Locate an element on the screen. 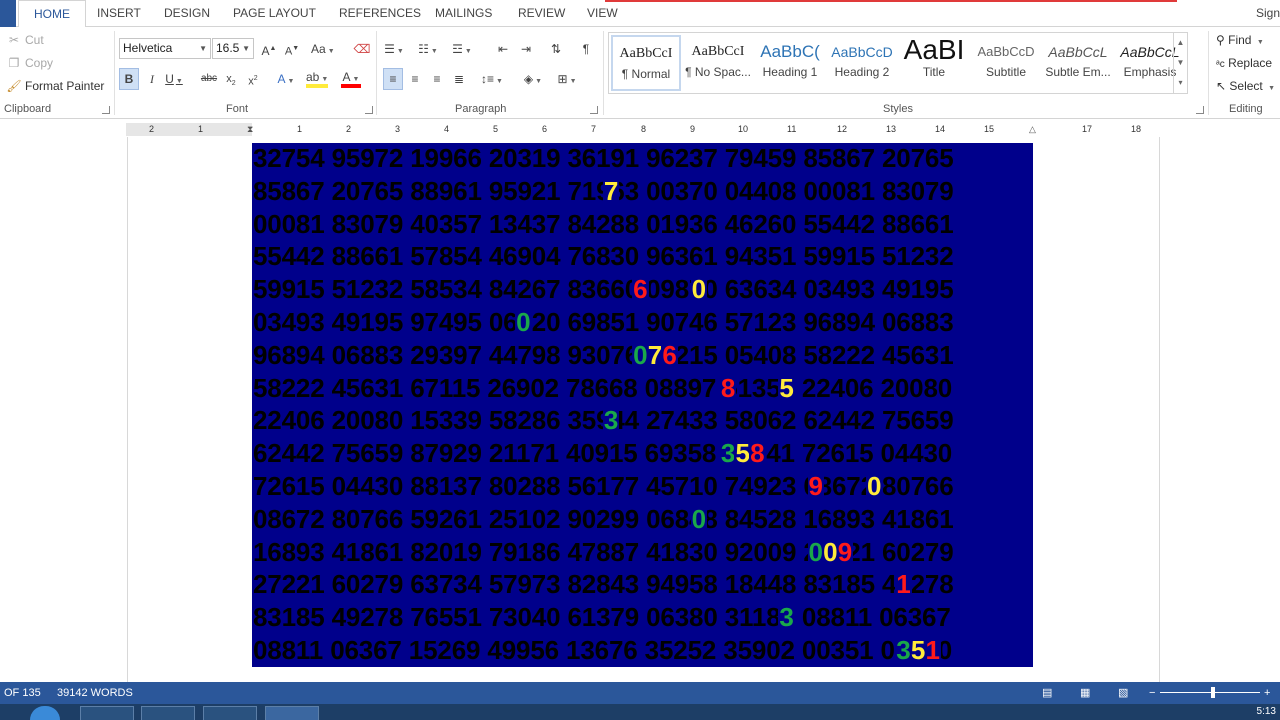 The height and width of the screenshot is (720, 1280). style-name: Heading 2 is located at coordinates (862, 72).